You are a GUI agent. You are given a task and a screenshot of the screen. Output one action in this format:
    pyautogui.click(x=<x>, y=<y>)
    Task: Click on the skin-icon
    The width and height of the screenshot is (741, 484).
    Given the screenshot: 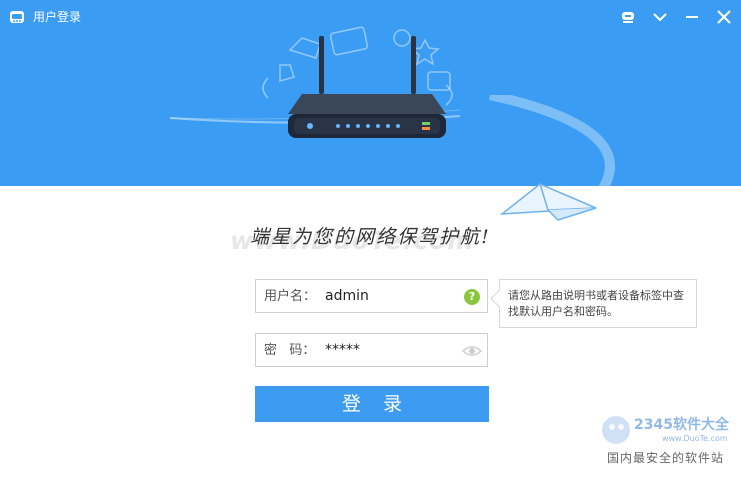 What is the action you would take?
    pyautogui.click(x=628, y=17)
    